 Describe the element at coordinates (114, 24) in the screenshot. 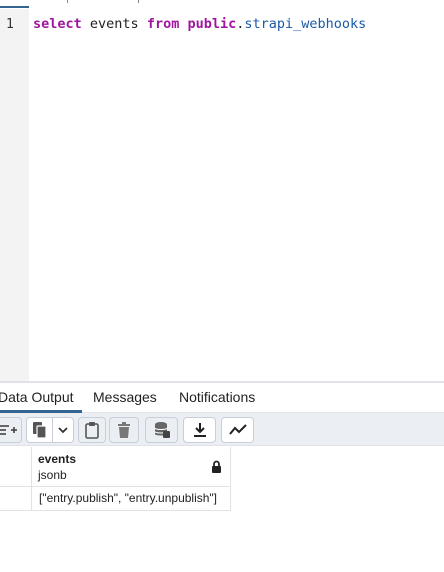

I see `column-identifier: events` at that location.